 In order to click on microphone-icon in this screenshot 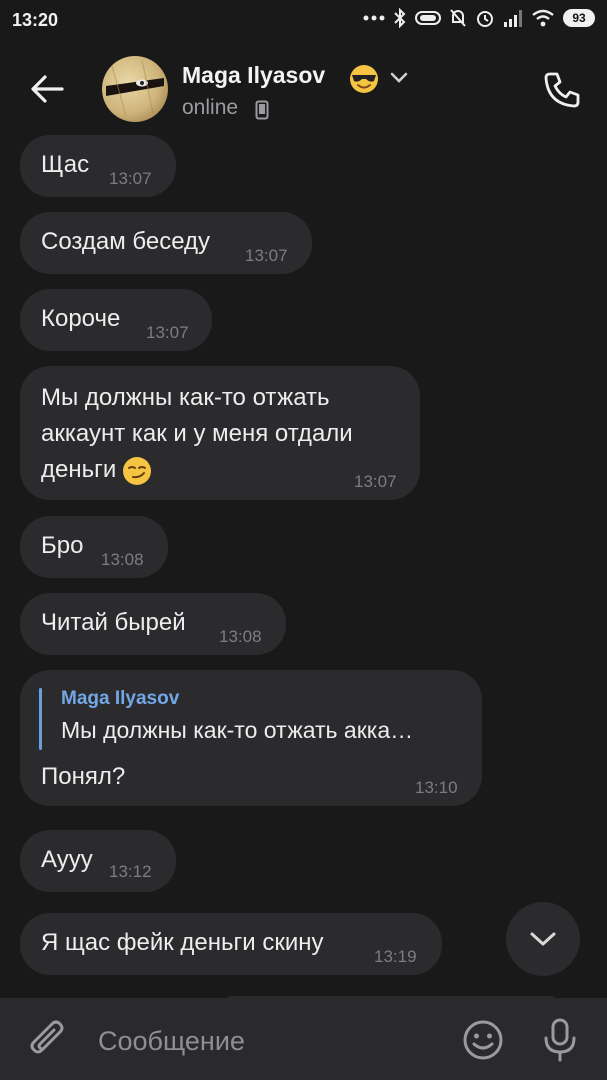, I will do `click(560, 1040)`.